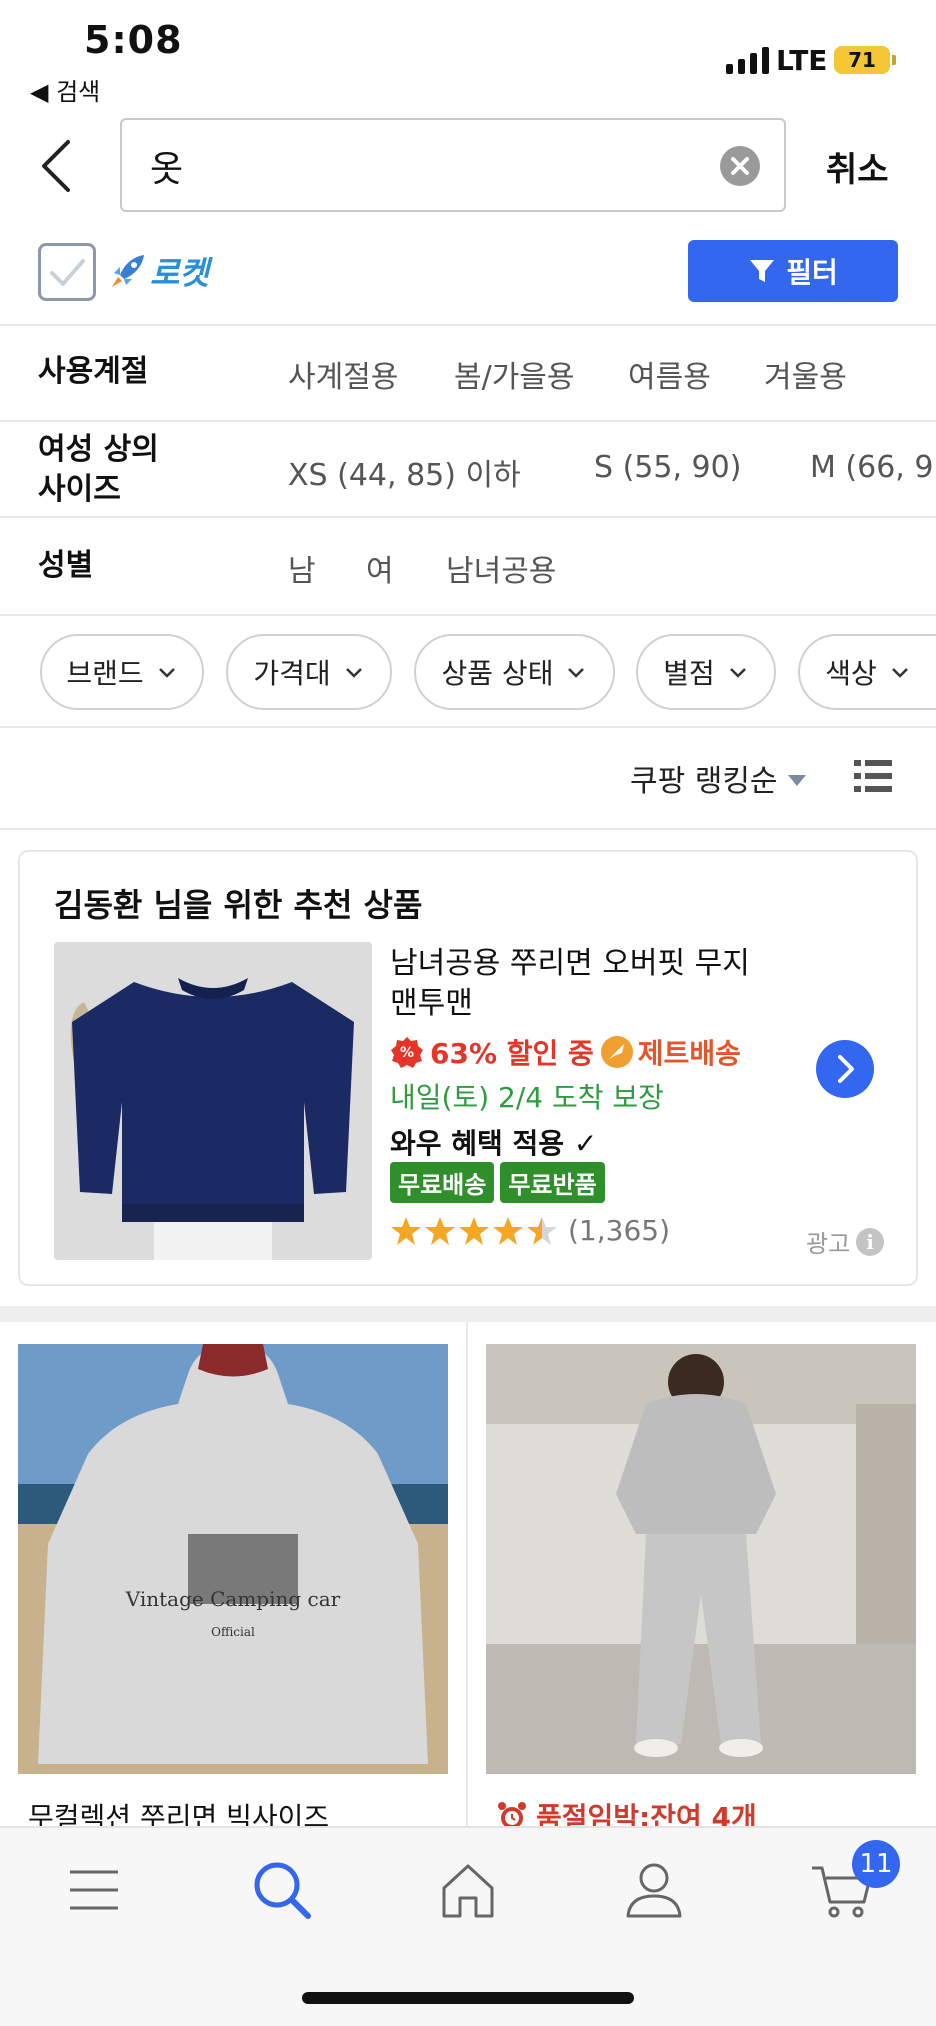  Describe the element at coordinates (65, 89) in the screenshot. I see `back-to-app-link: ◀ 검색` at that location.